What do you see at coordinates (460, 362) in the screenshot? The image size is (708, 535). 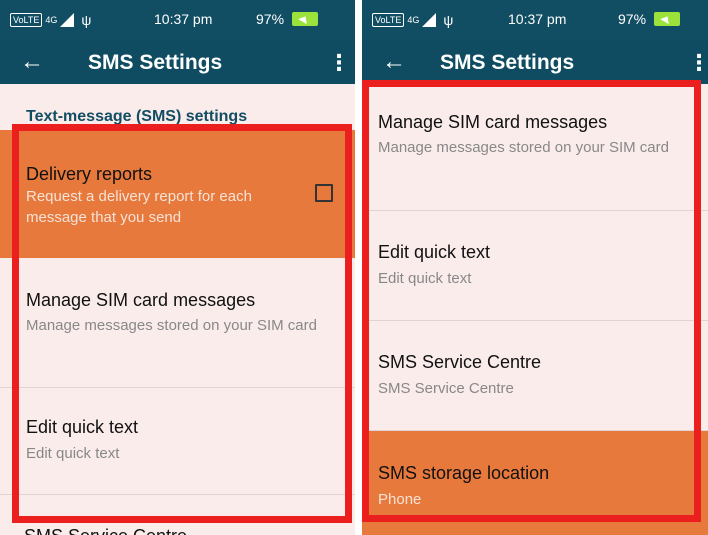 I see `row-title: SMS Service Centre` at bounding box center [460, 362].